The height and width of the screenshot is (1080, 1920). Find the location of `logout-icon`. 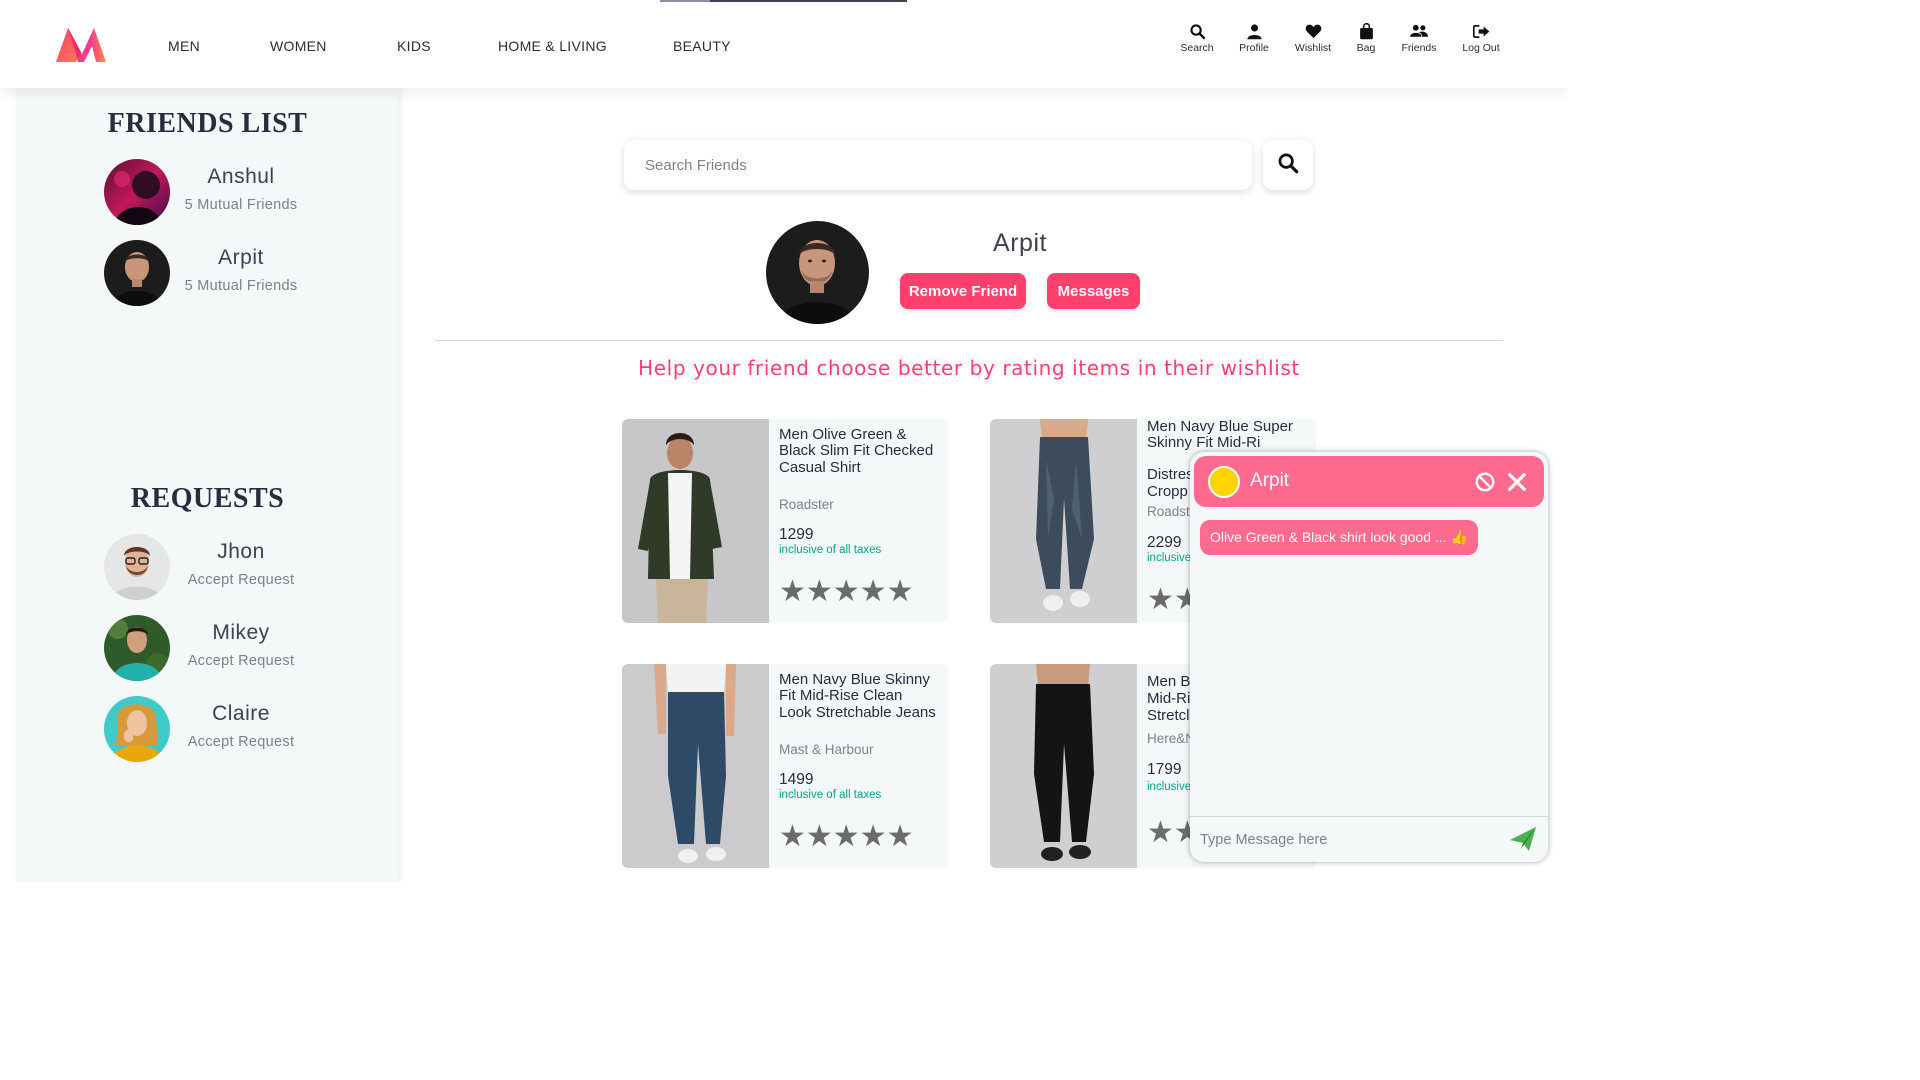

logout-icon is located at coordinates (1481, 31).